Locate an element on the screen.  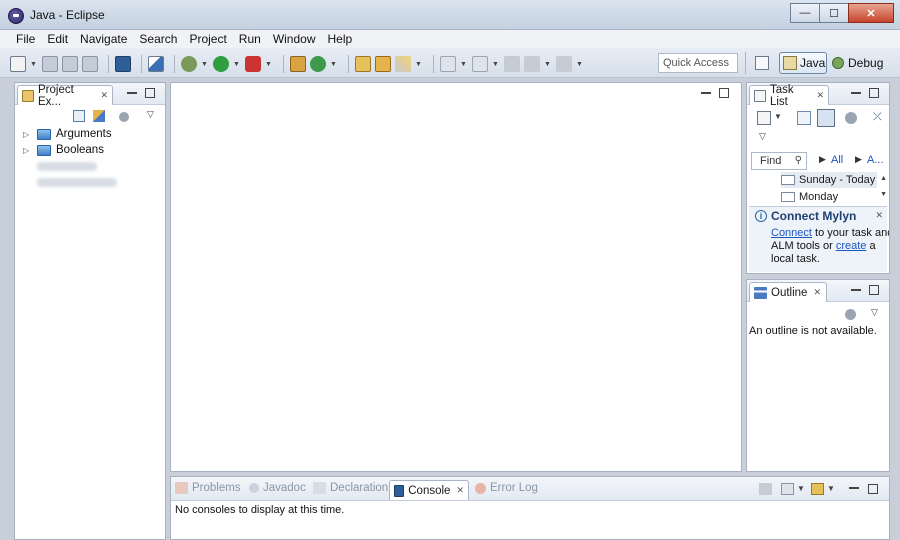
categorized-icon is located at coordinates (804, 118).